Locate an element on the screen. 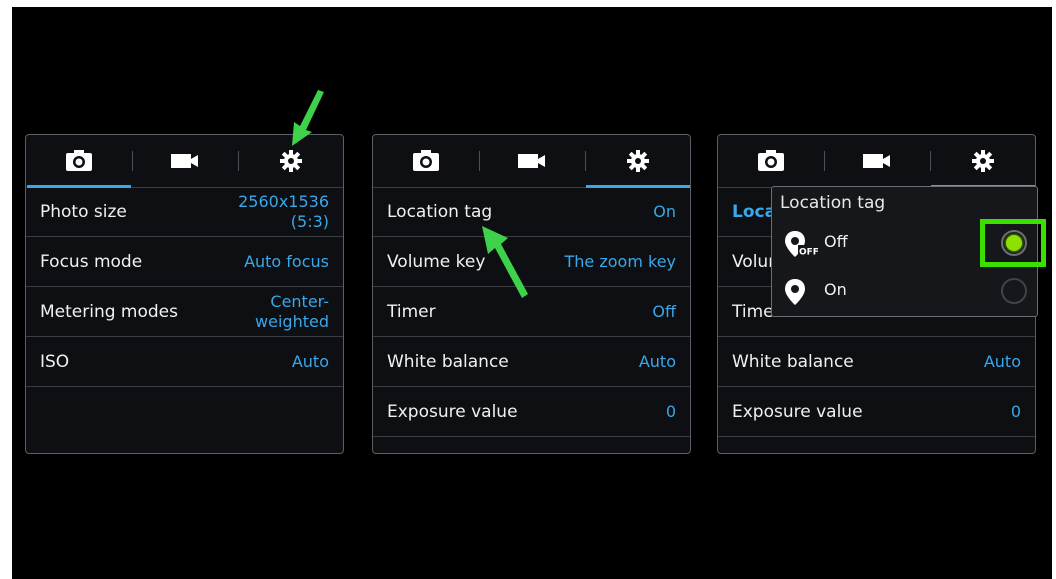 The width and height of the screenshot is (1056, 579). value-line: 2560x1536 is located at coordinates (283, 201).